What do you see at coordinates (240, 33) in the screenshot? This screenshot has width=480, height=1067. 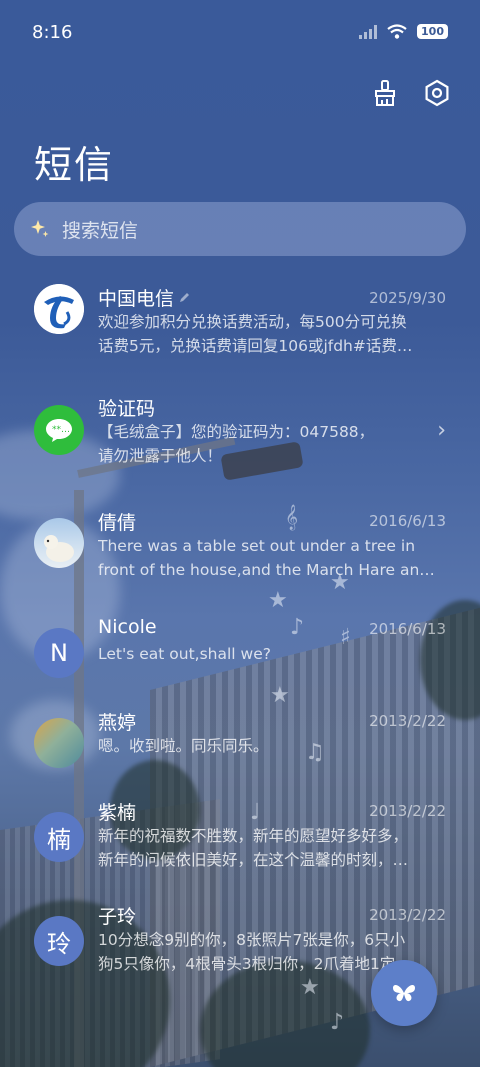 I see `status-bar: 8:16 100` at bounding box center [240, 33].